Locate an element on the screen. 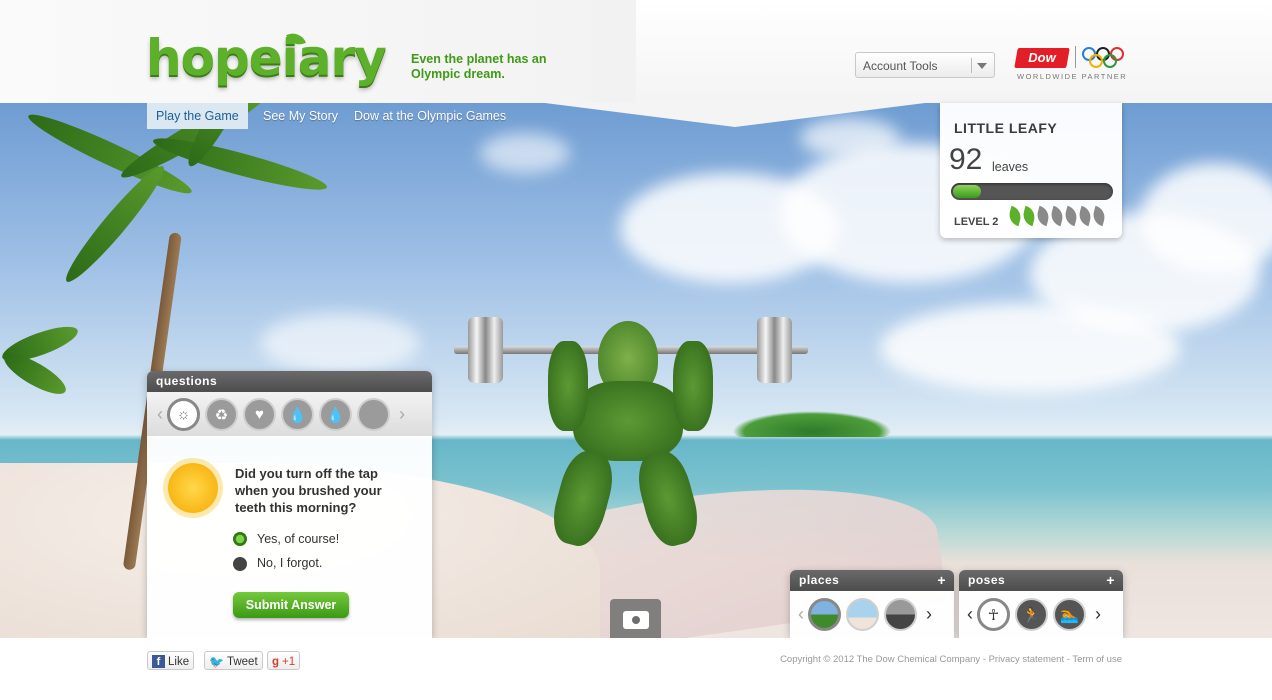 The width and height of the screenshot is (1272, 700). pose-swim-icon: 🏊 is located at coordinates (1069, 614).